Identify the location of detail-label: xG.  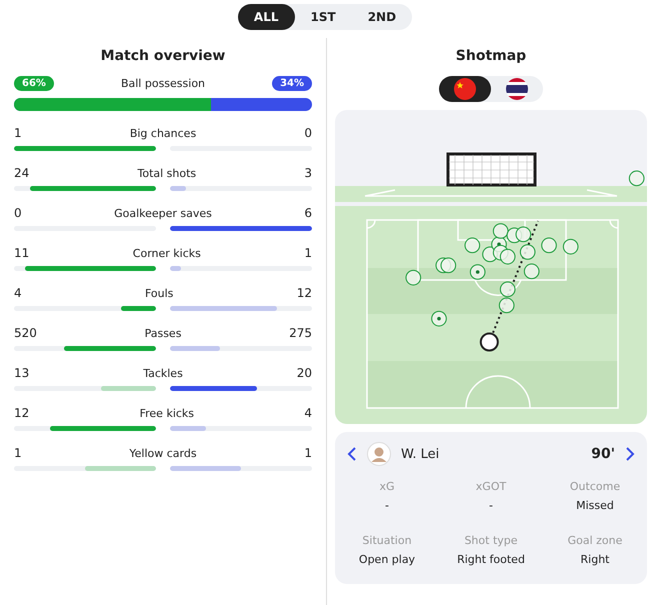
(387, 486).